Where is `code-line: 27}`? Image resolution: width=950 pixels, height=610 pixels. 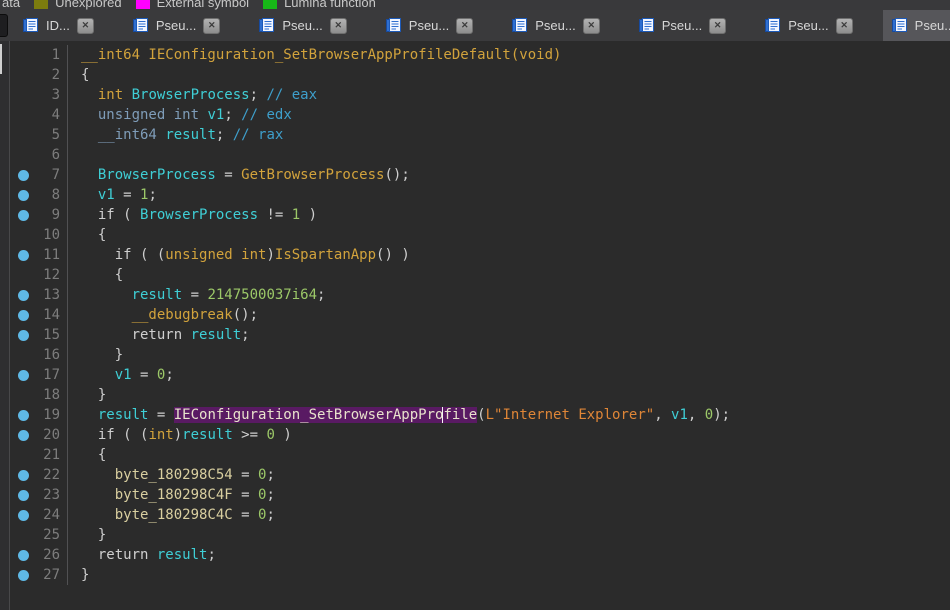
code-line: 27} is located at coordinates (480, 575).